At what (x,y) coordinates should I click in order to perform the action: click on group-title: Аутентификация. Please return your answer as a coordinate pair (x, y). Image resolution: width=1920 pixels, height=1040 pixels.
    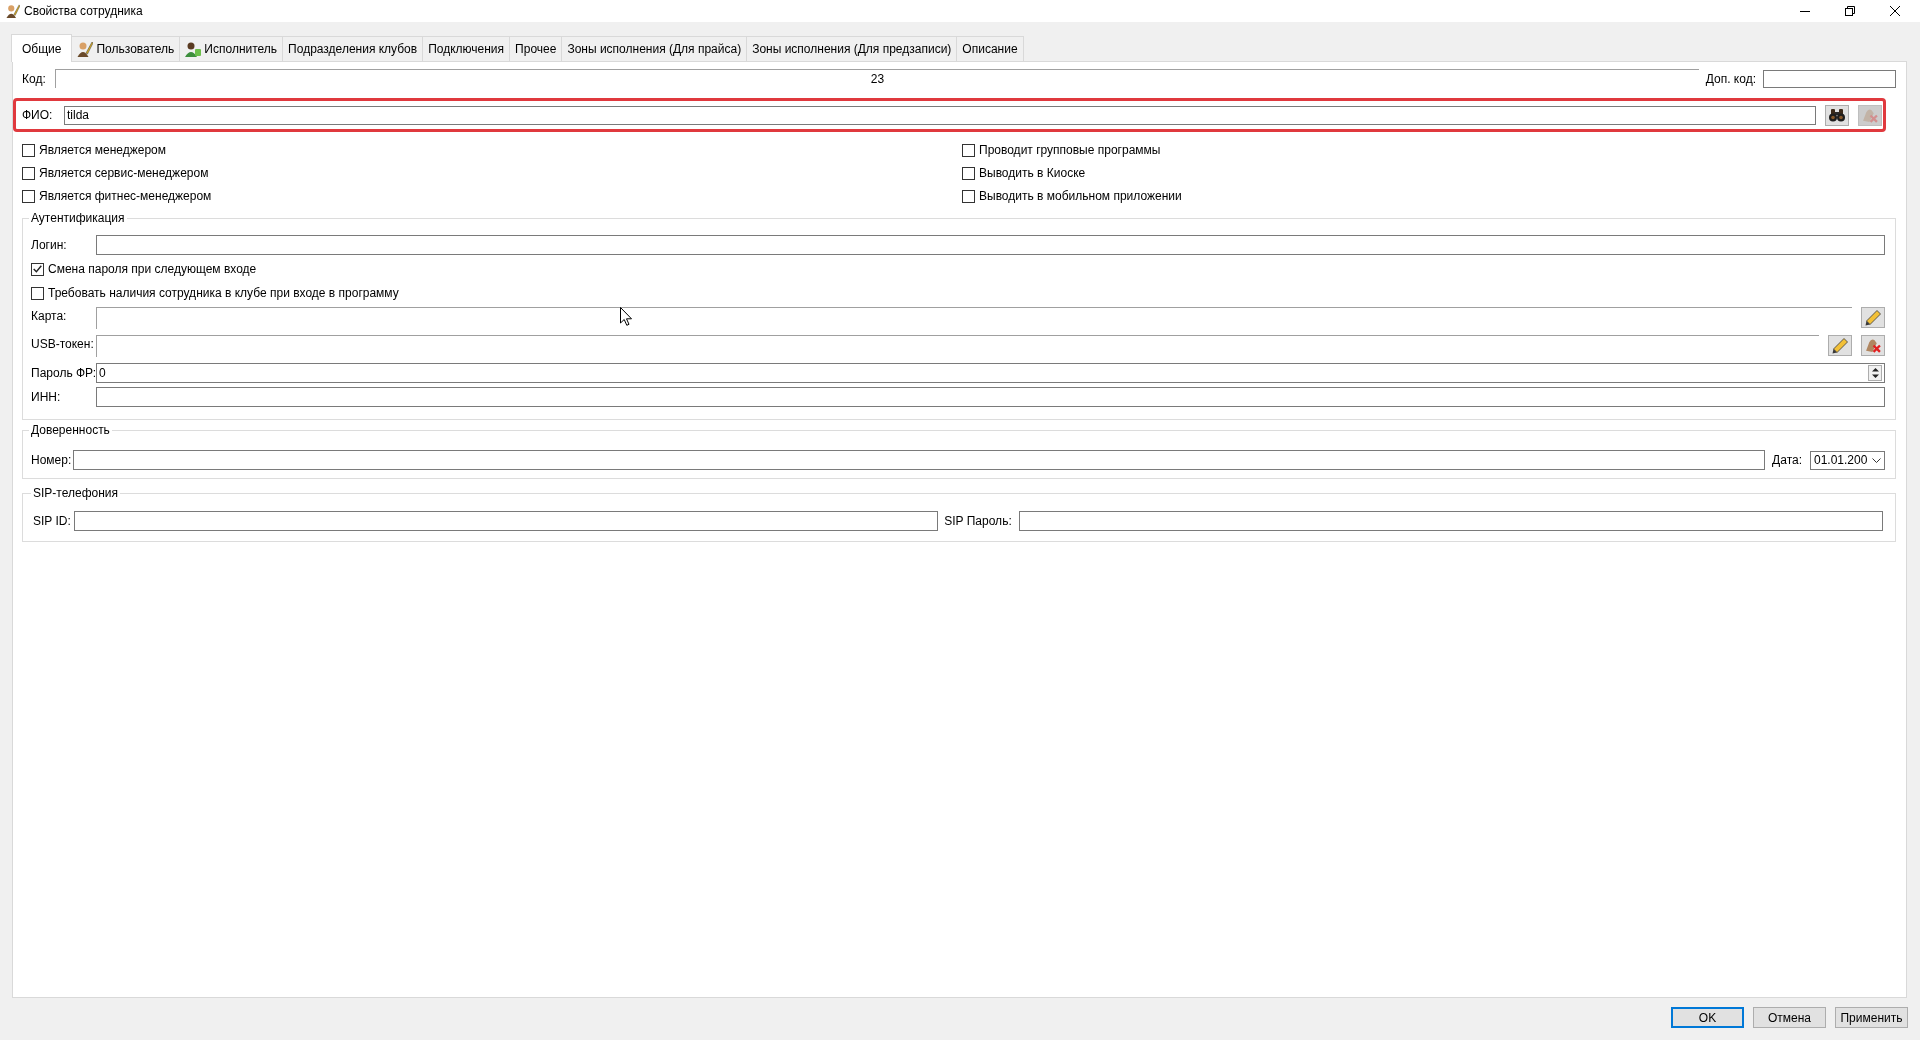
    Looking at the image, I should click on (78, 218).